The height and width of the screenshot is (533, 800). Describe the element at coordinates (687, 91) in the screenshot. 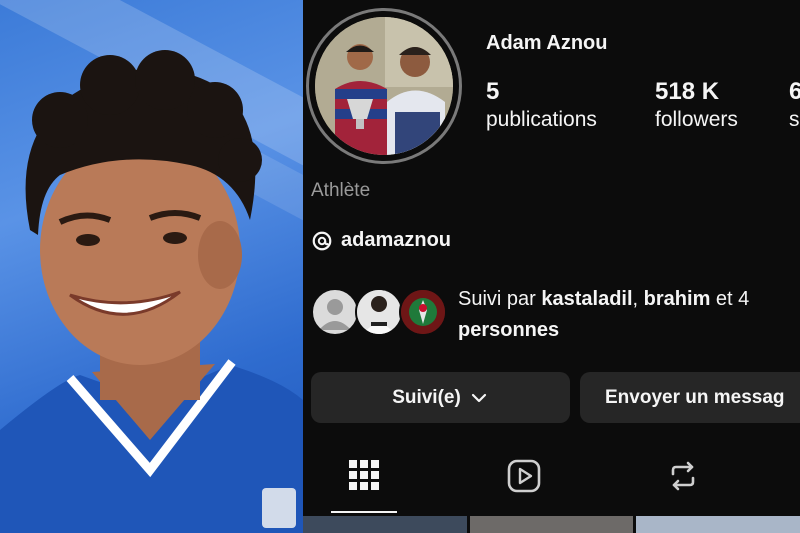

I see `stat-followers-value: 518 K` at that location.